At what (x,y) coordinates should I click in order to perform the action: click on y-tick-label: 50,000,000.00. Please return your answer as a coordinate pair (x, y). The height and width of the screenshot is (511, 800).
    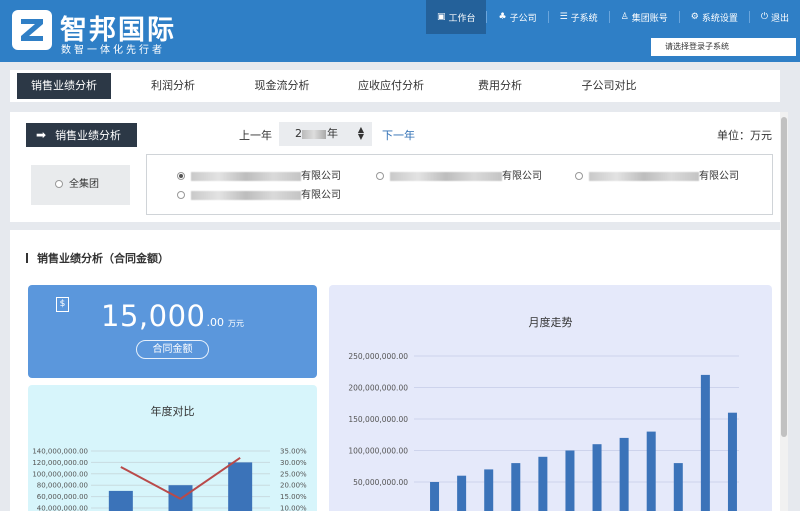
    Looking at the image, I should click on (380, 482).